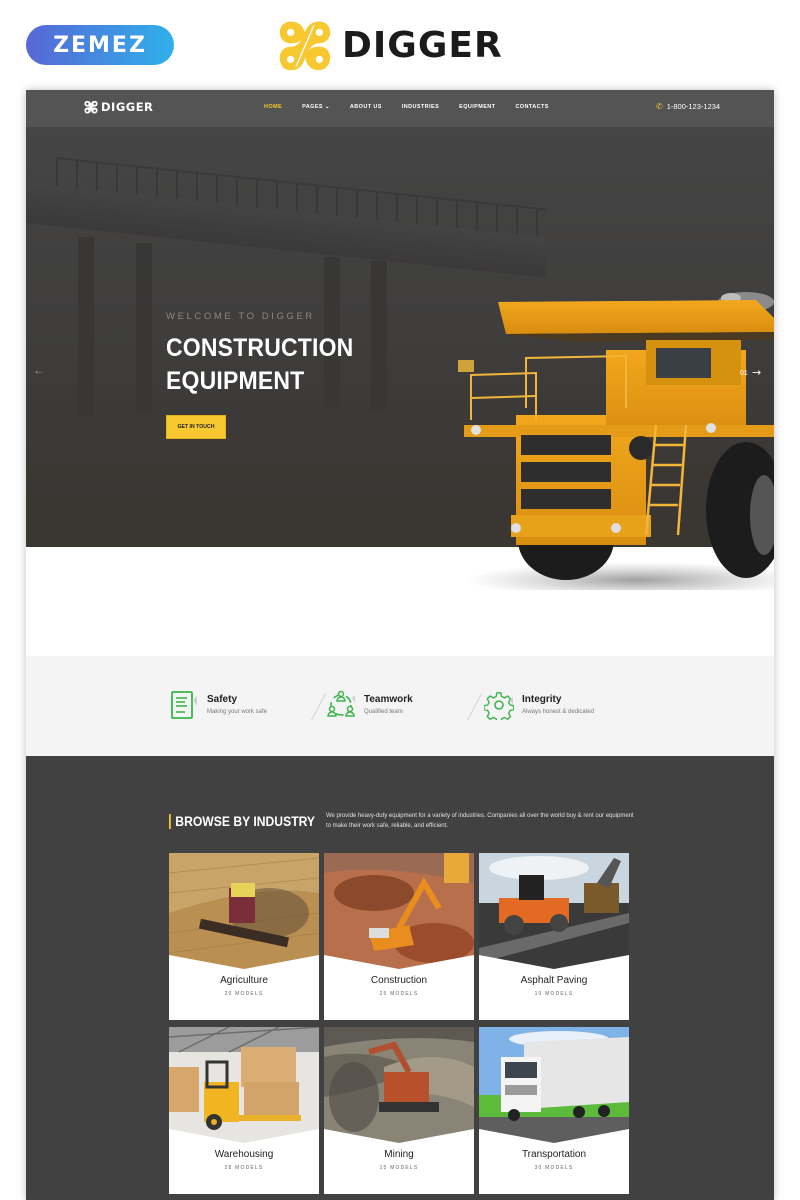 This screenshot has height=1200, width=800. I want to click on card-name: Asphalt Paving, so click(554, 980).